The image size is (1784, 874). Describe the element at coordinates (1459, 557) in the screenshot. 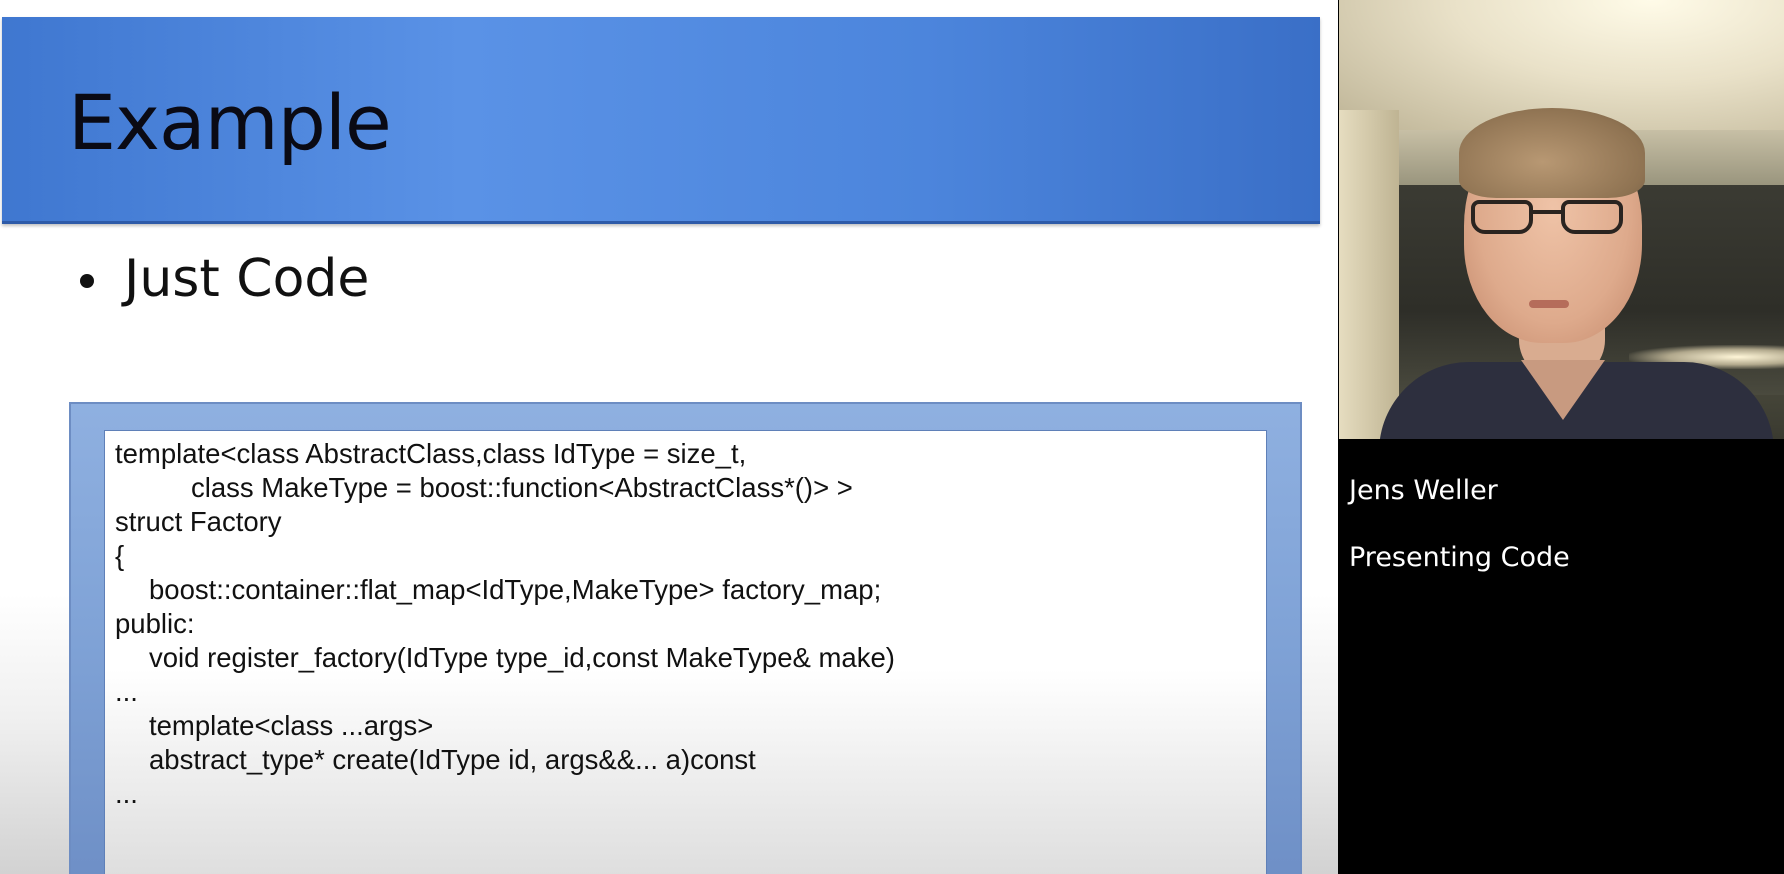

I see `presenter-caption: Presenting Code` at that location.